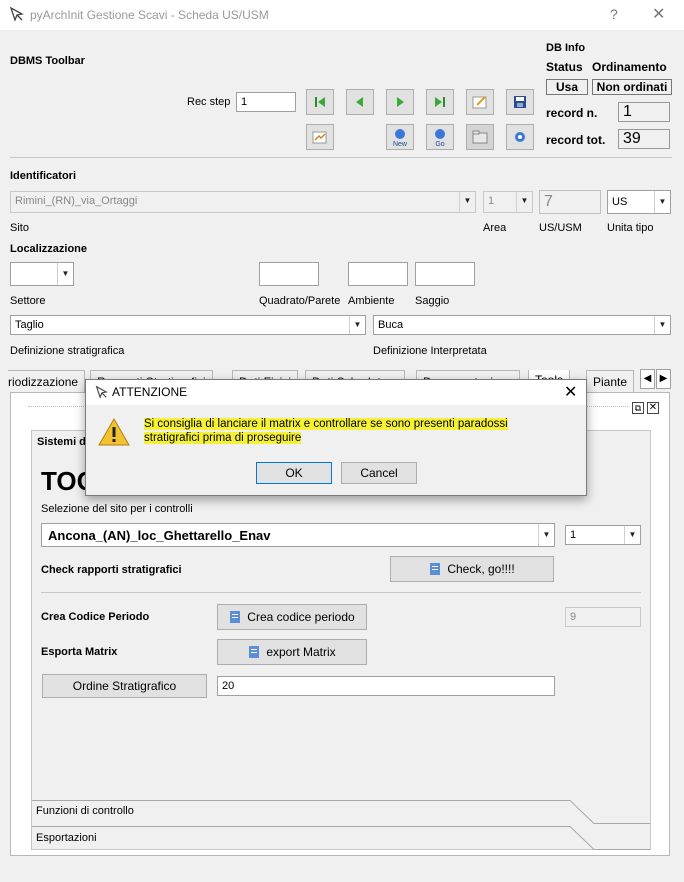  I want to click on folder-icon, so click(480, 137).